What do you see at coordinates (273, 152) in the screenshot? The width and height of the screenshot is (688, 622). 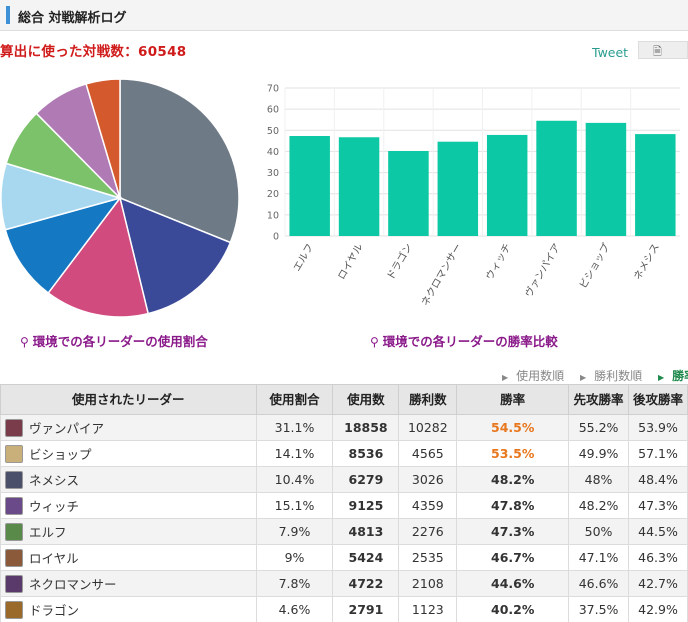 I see `y-tick-label: 40` at bounding box center [273, 152].